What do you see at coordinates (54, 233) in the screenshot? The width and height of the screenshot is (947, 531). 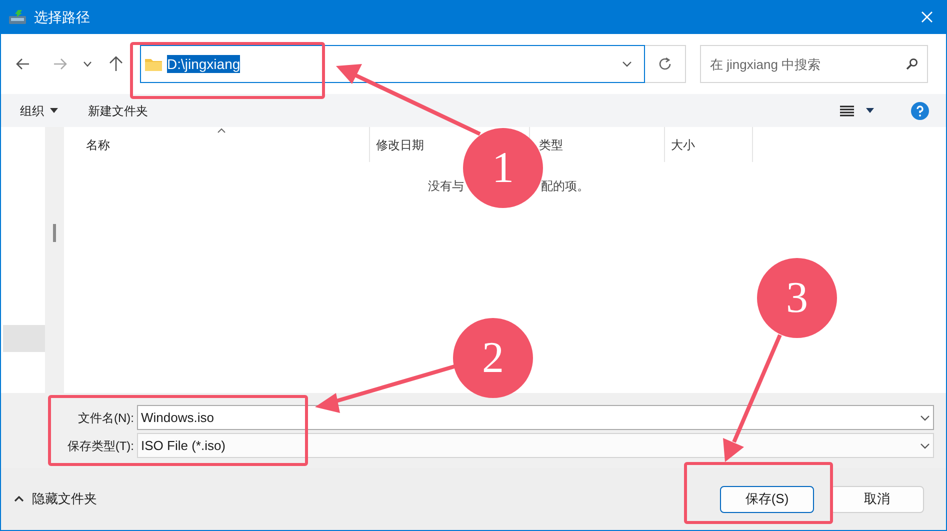 I see `scrollbar-thumb` at bounding box center [54, 233].